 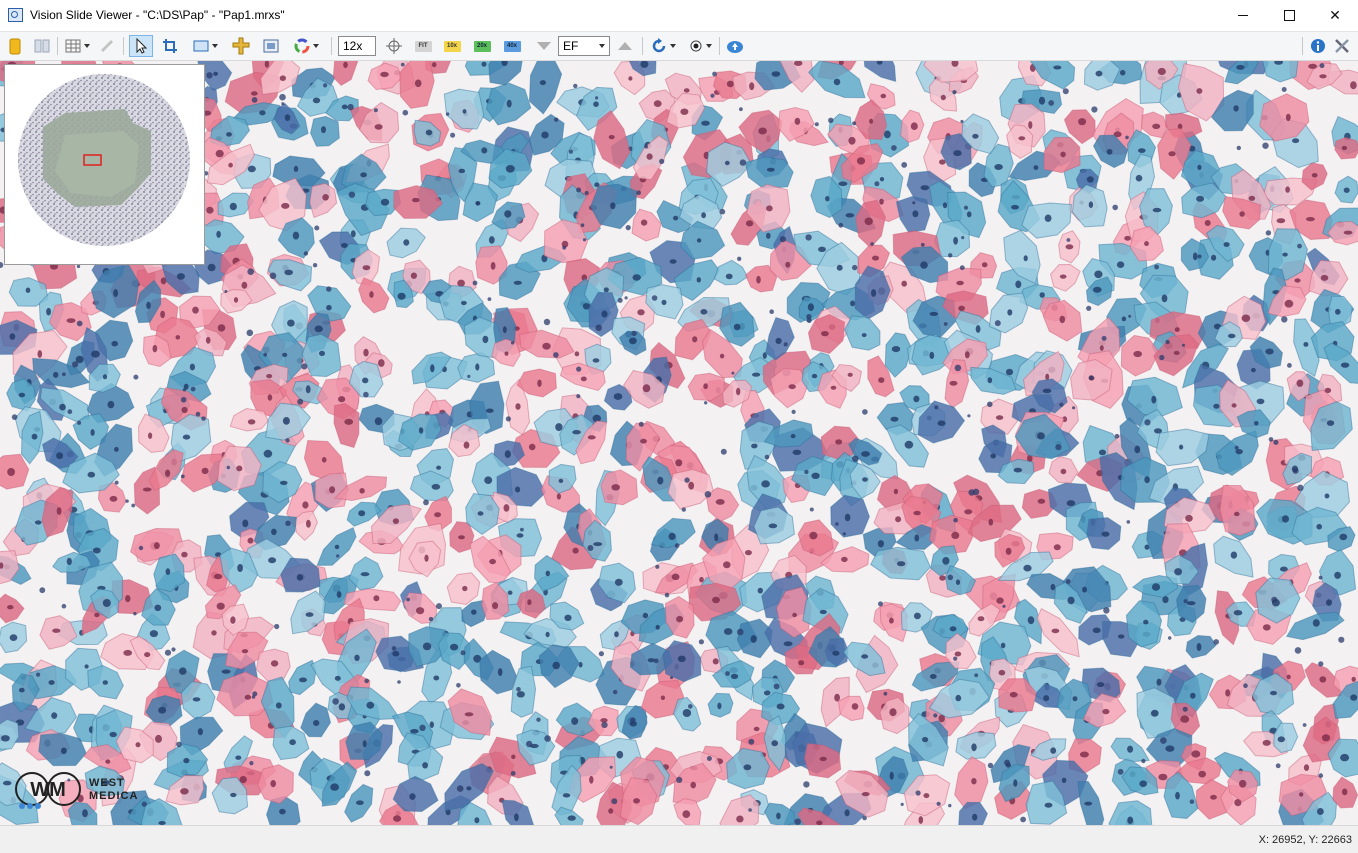 I want to click on grid-button, so click(x=77, y=46).